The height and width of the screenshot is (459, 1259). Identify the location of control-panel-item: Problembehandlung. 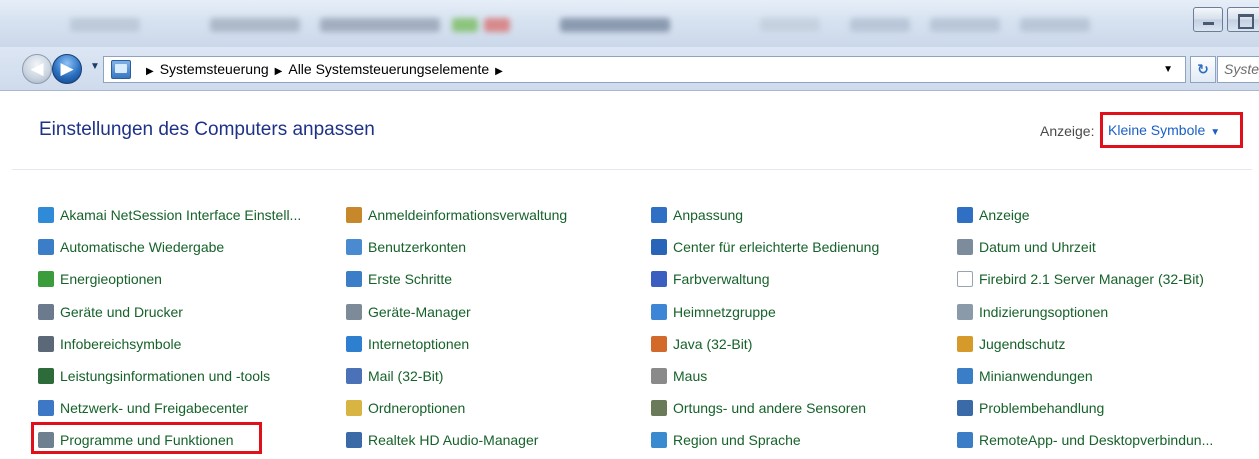
(1030, 408).